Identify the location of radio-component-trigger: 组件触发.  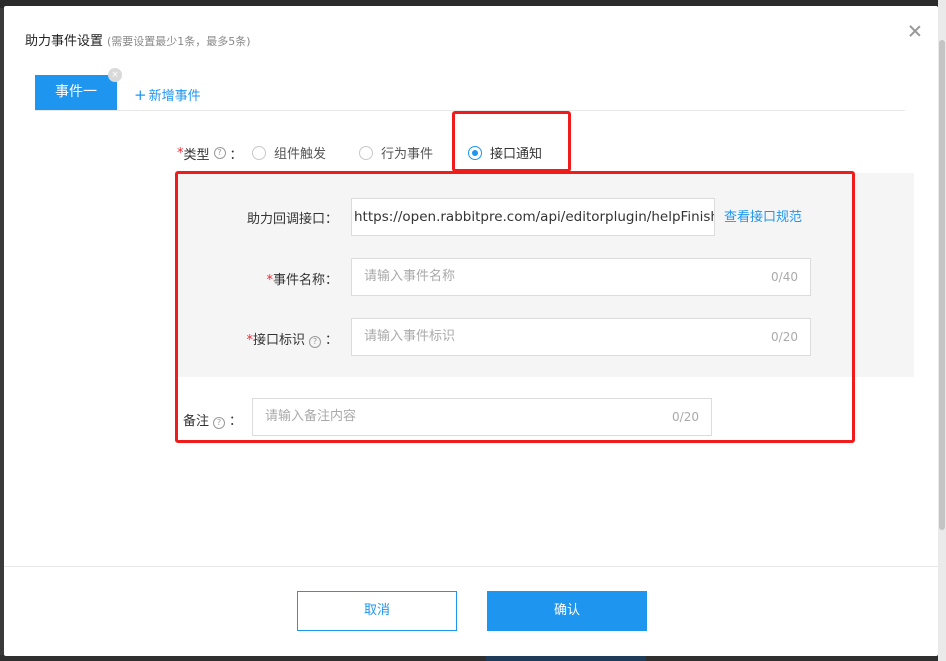
(289, 152).